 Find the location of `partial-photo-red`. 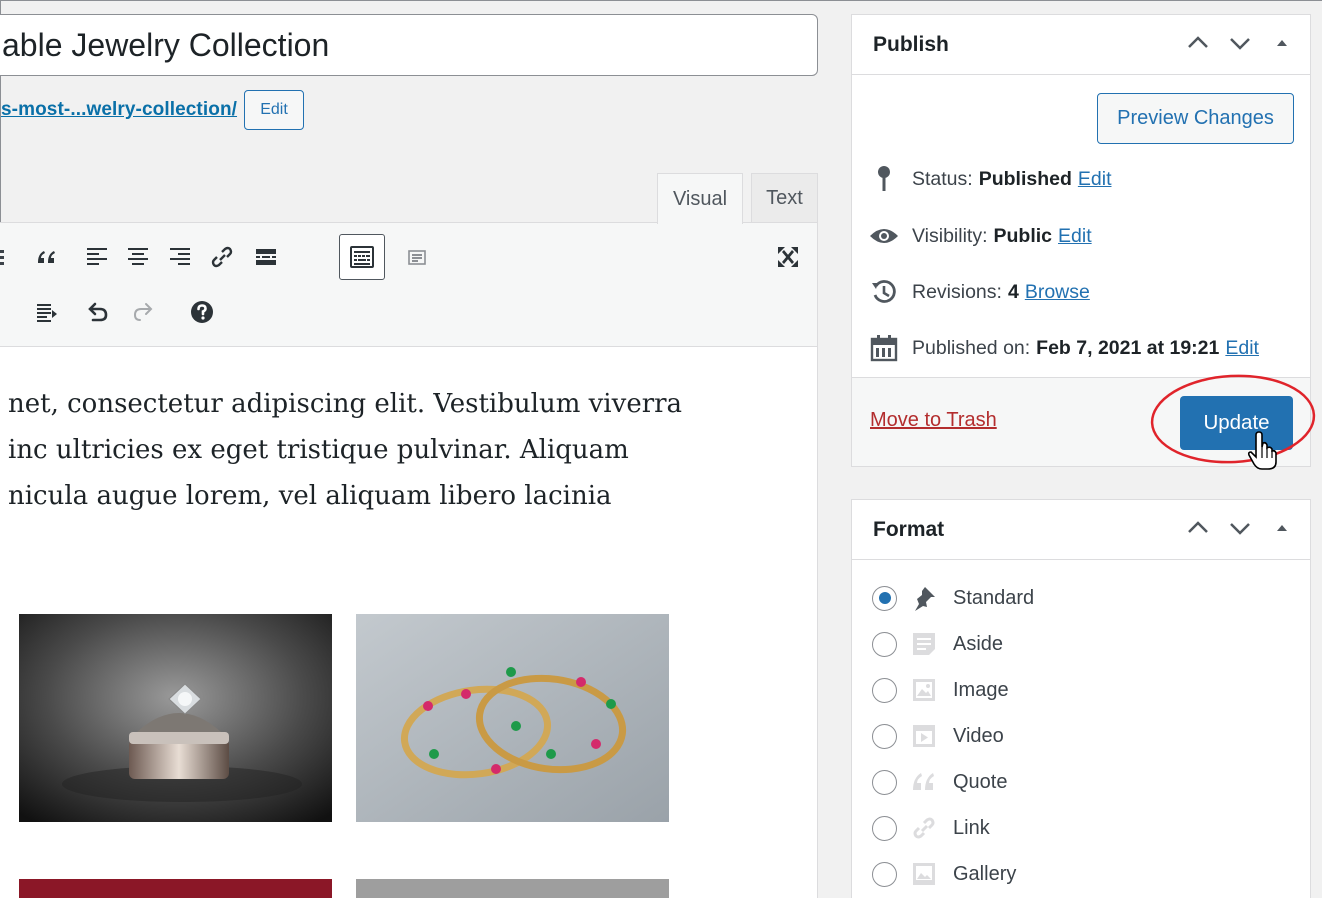

partial-photo-red is located at coordinates (175, 888).